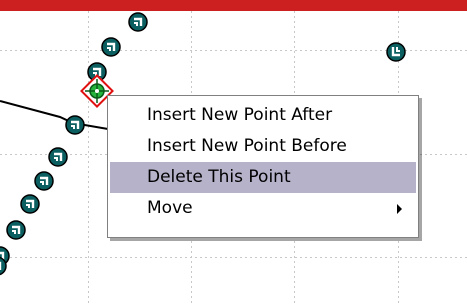  Describe the element at coordinates (399, 209) in the screenshot. I see `chevron-right-icon` at that location.